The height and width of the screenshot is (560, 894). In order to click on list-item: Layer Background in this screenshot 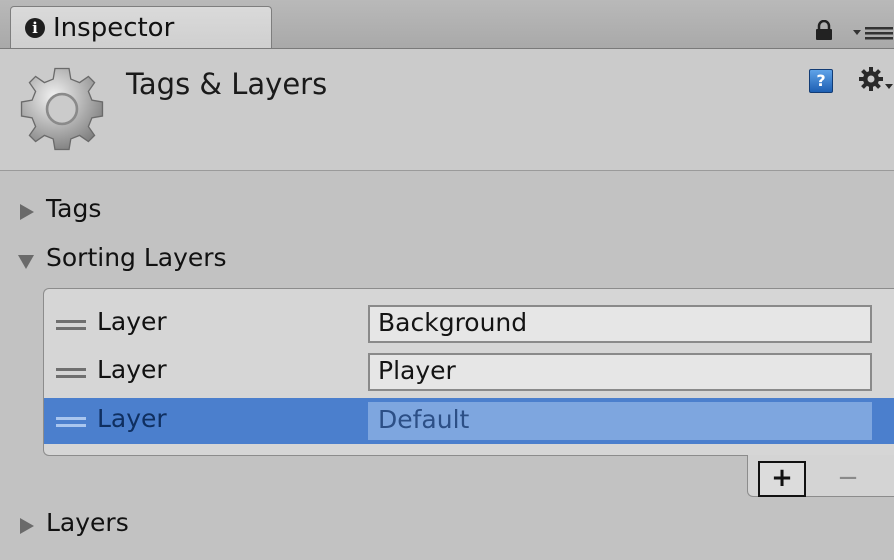, I will do `click(469, 324)`.